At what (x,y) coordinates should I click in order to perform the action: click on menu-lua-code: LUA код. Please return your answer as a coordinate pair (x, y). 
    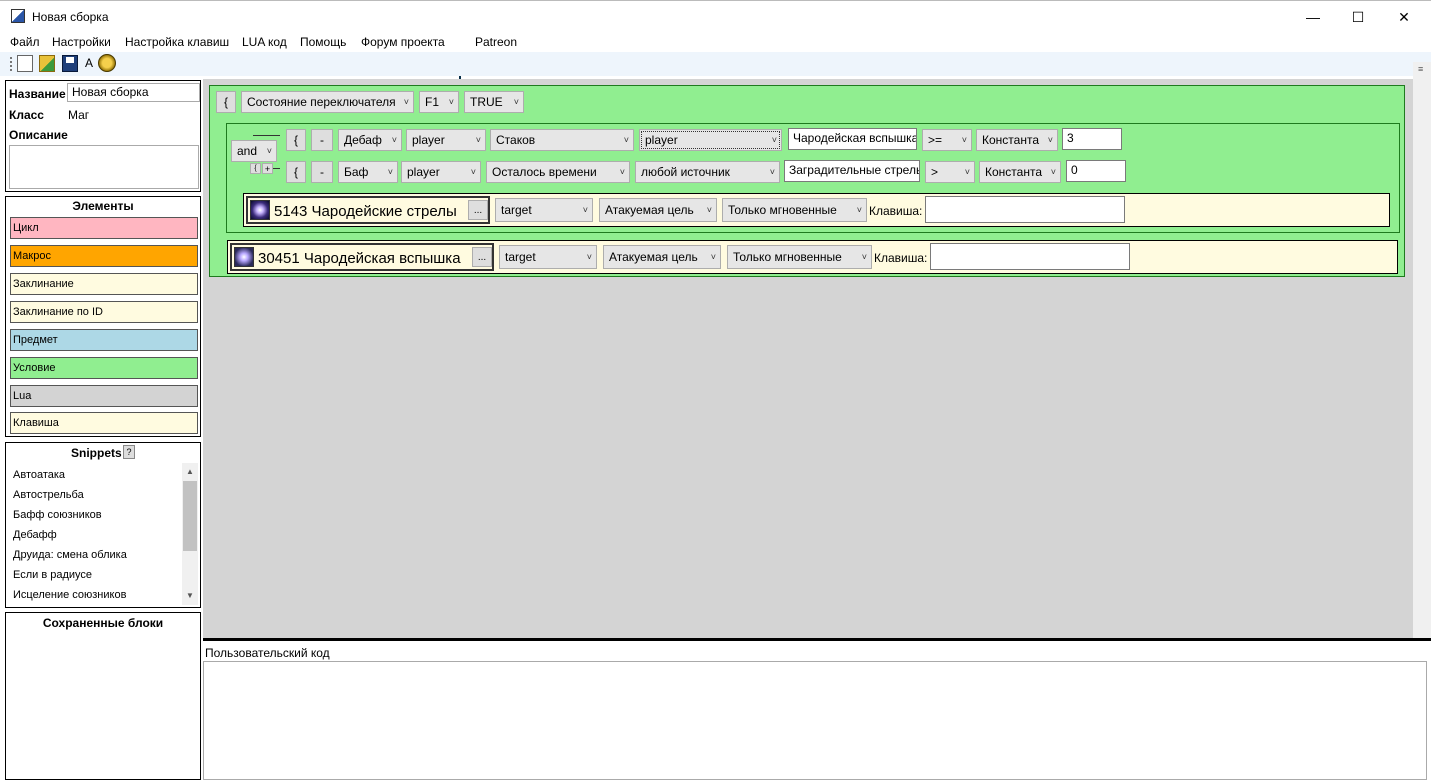
    Looking at the image, I should click on (264, 42).